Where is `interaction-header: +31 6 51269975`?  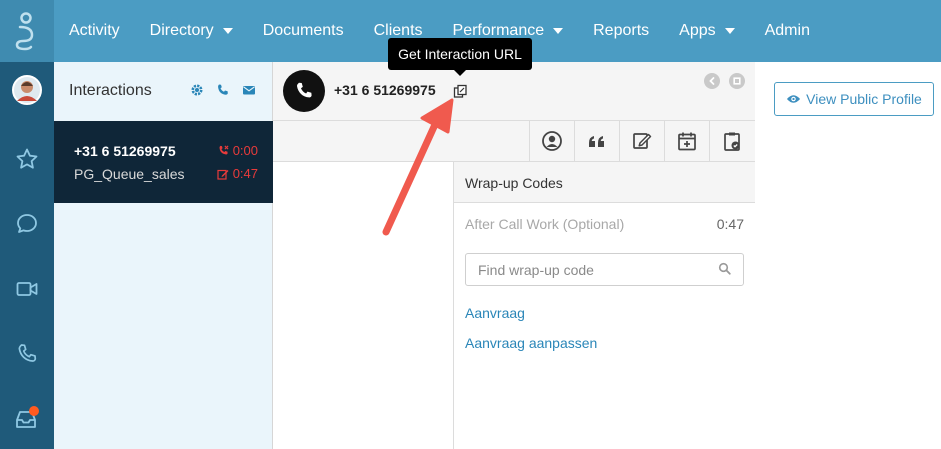 interaction-header: +31 6 51269975 is located at coordinates (514, 91).